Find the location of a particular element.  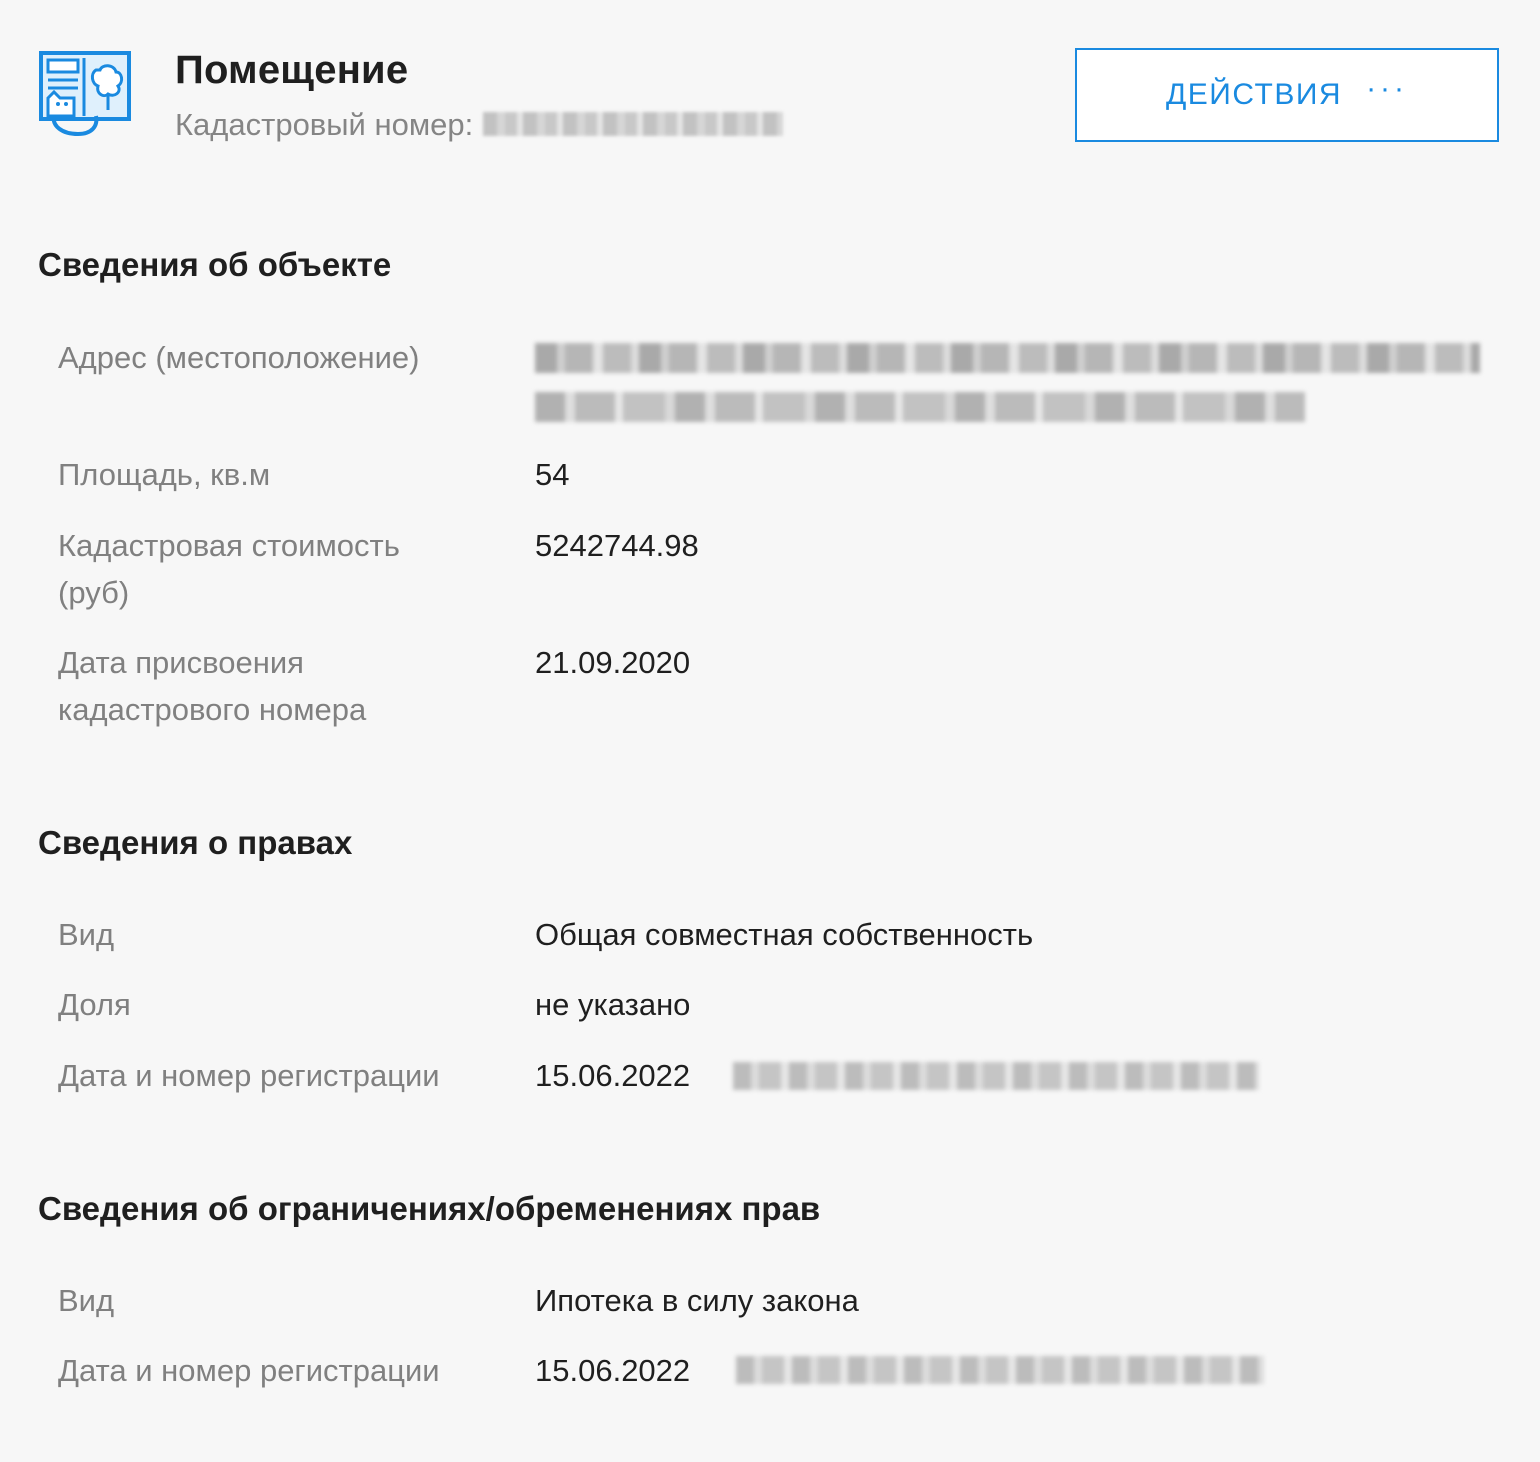

label-assignment-date: Дата присвоения кадастрового номера is located at coordinates (212, 686).